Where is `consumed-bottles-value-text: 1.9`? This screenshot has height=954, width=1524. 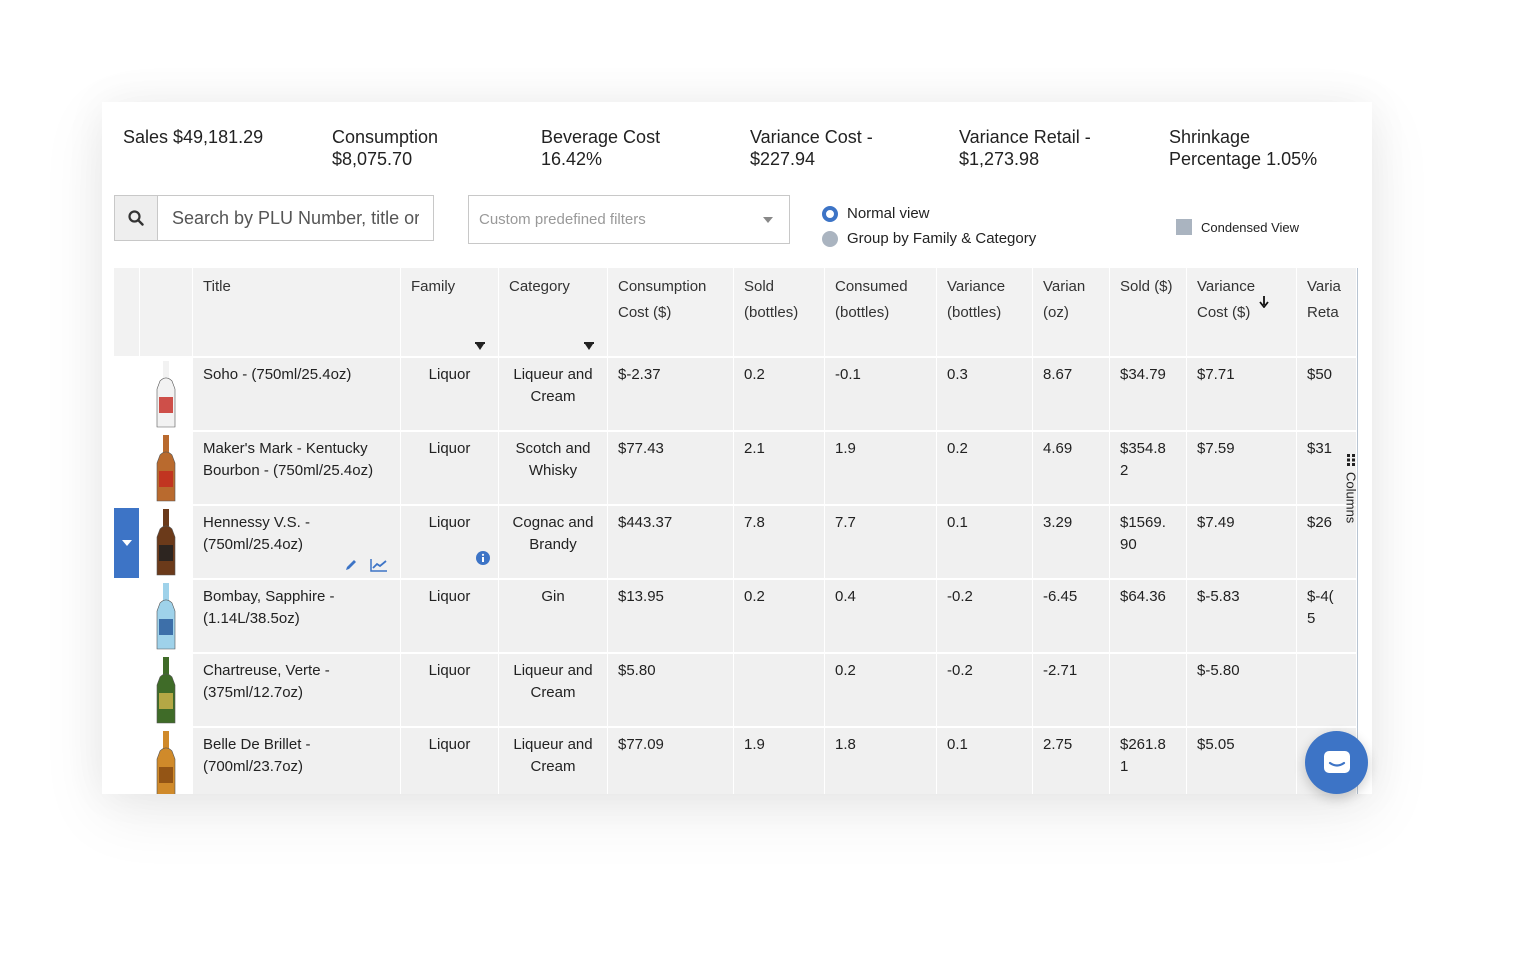 consumed-bottles-value-text: 1.9 is located at coordinates (845, 448).